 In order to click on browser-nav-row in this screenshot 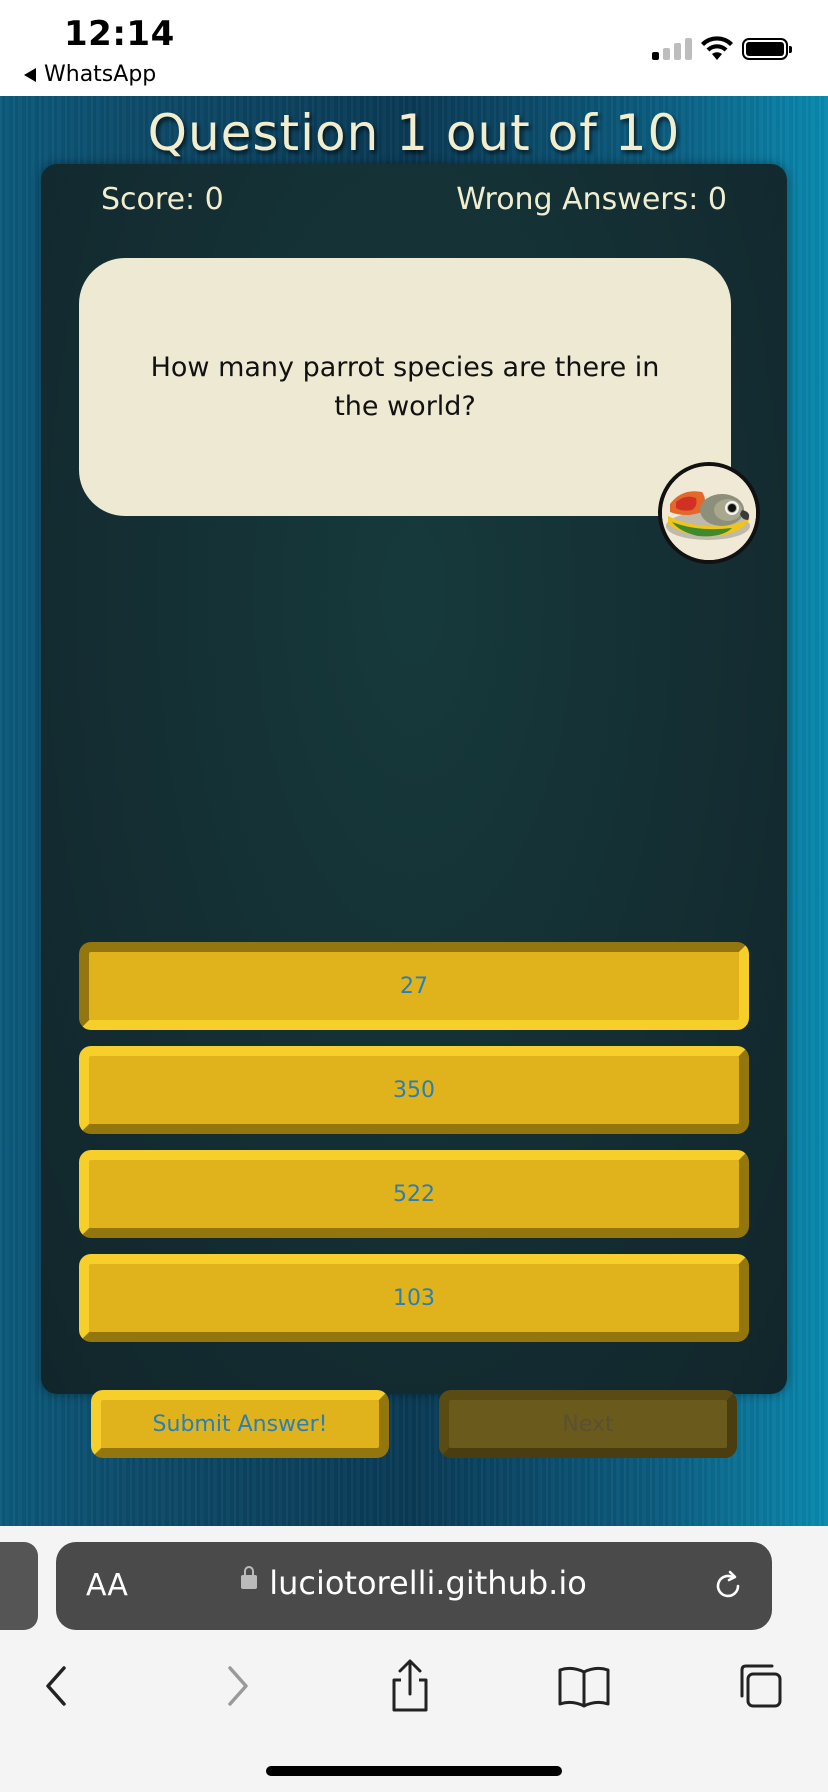, I will do `click(414, 1691)`.